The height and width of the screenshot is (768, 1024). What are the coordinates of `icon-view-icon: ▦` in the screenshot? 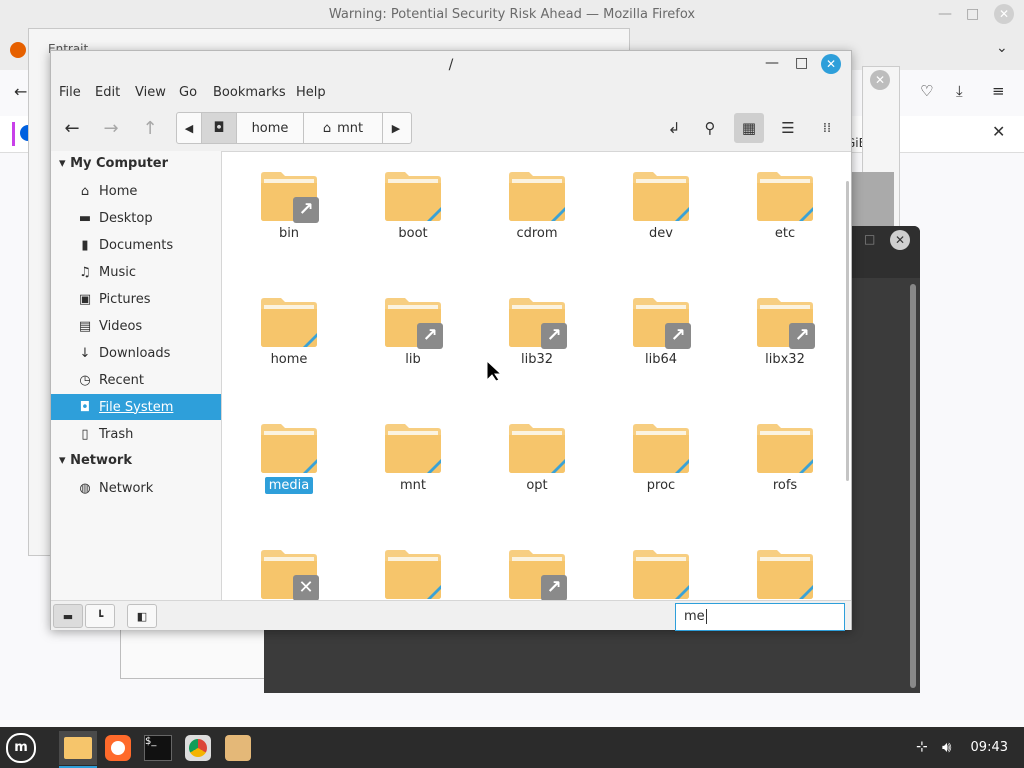 It's located at (749, 128).